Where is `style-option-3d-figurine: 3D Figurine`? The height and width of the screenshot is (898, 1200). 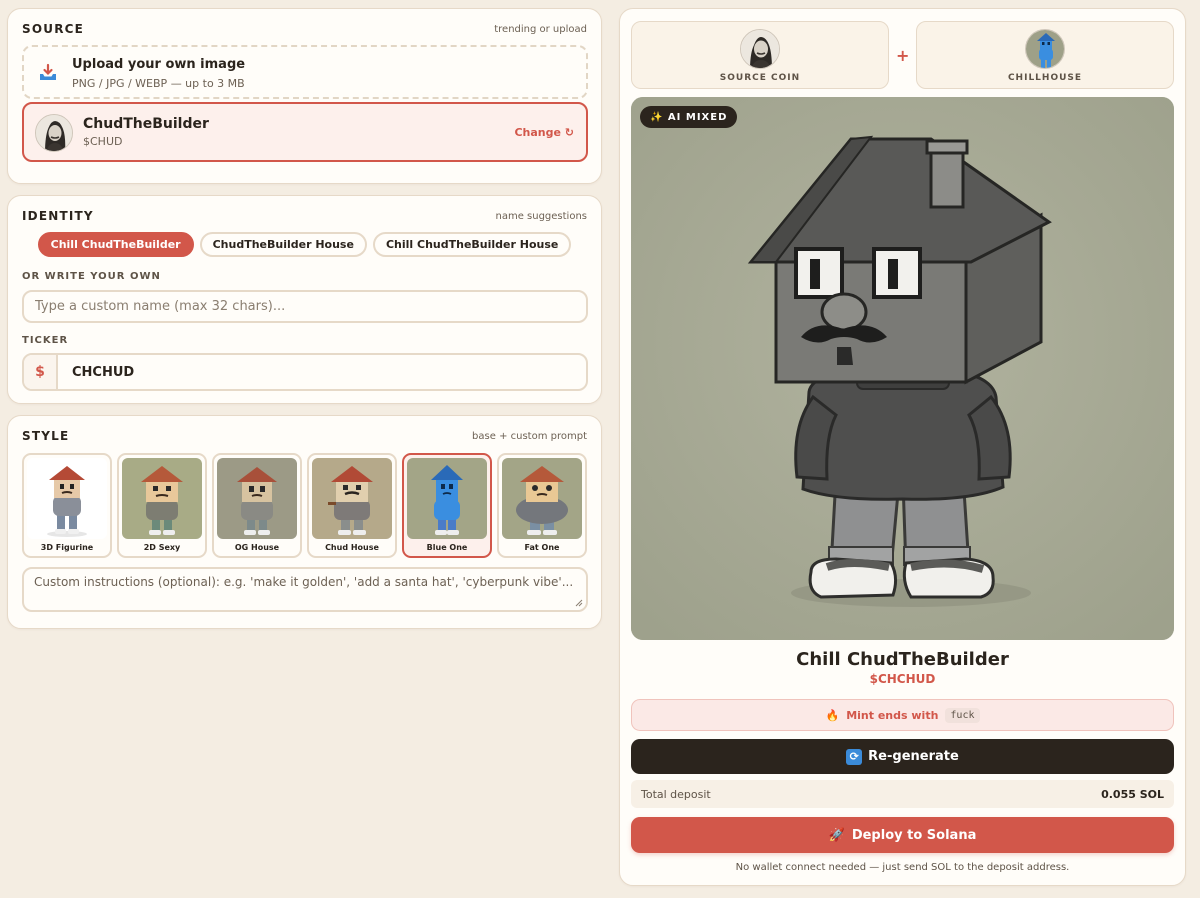 style-option-3d-figurine: 3D Figurine is located at coordinates (67, 505).